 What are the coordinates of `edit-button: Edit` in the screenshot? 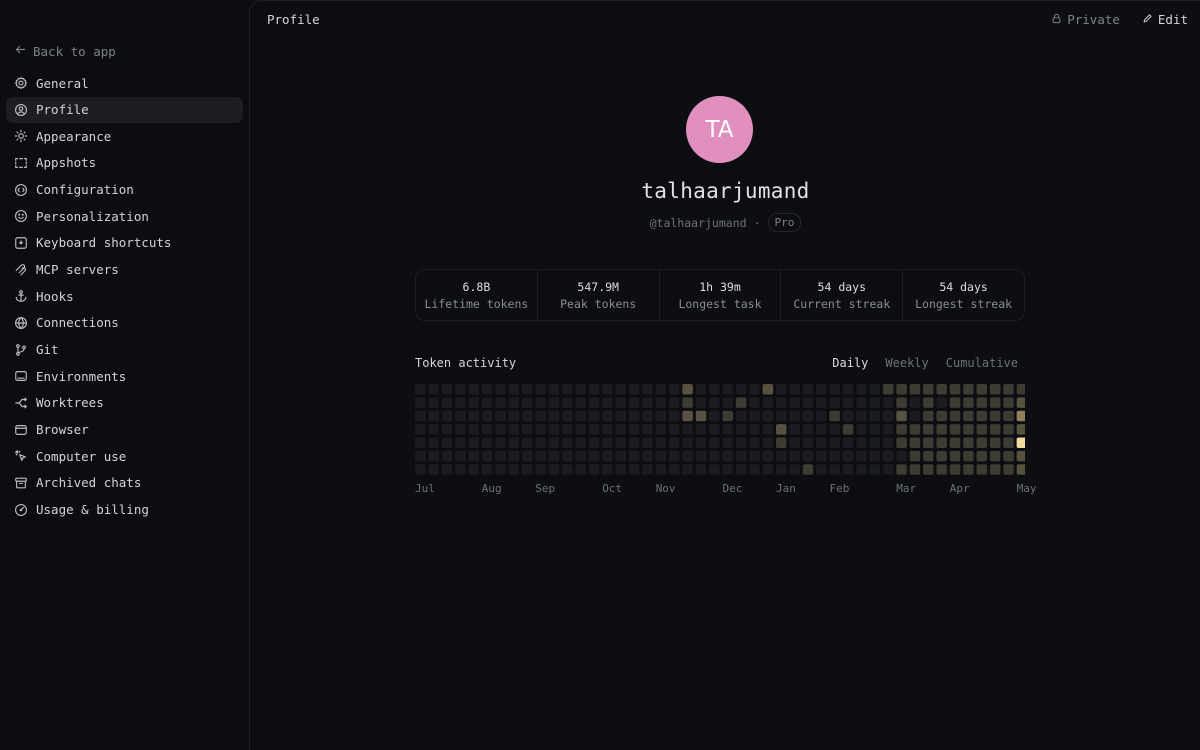 It's located at (1165, 19).